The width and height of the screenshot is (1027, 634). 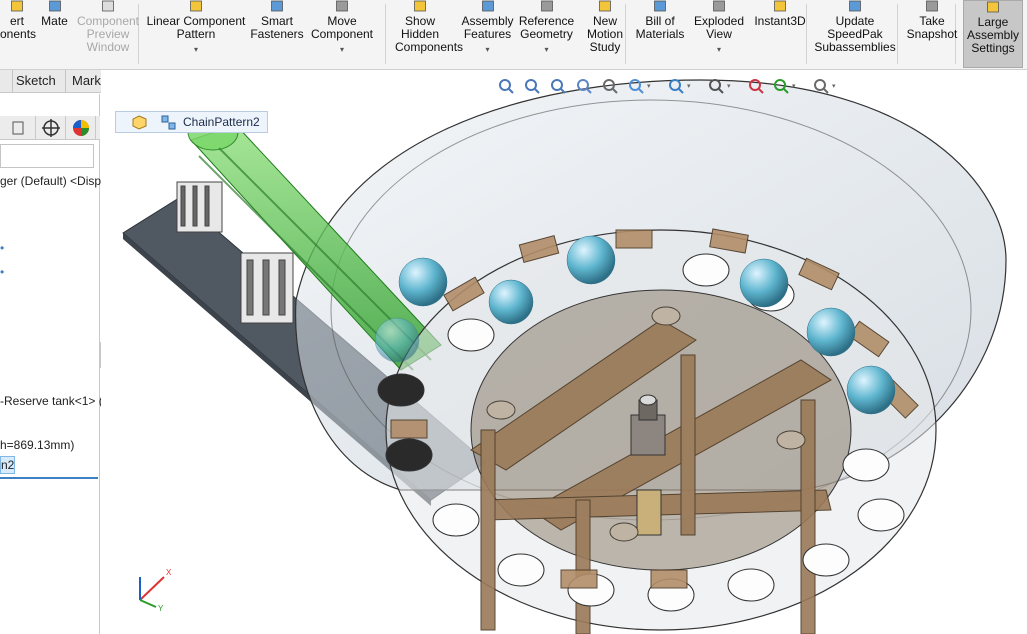 I want to click on previous-view-icon, so click(x=558, y=86).